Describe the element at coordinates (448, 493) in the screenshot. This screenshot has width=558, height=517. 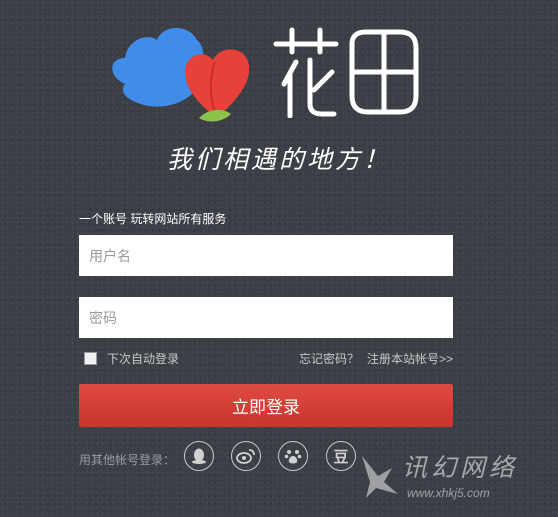
I see `watermark-url: www.xhkj5.com` at that location.